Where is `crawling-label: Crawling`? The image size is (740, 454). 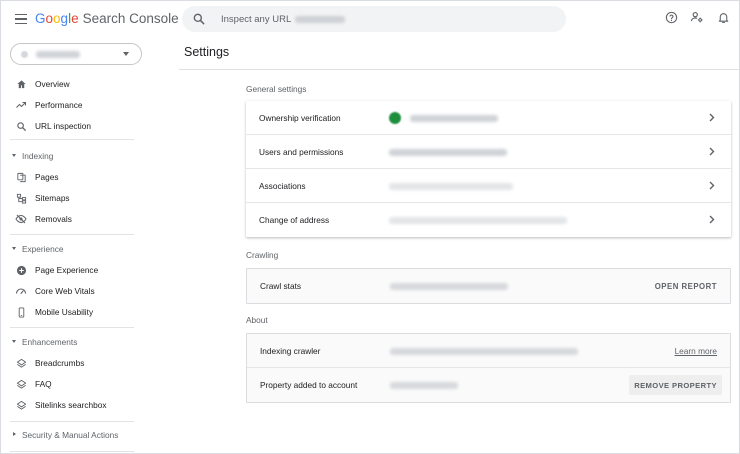
crawling-label: Crawling is located at coordinates (262, 255).